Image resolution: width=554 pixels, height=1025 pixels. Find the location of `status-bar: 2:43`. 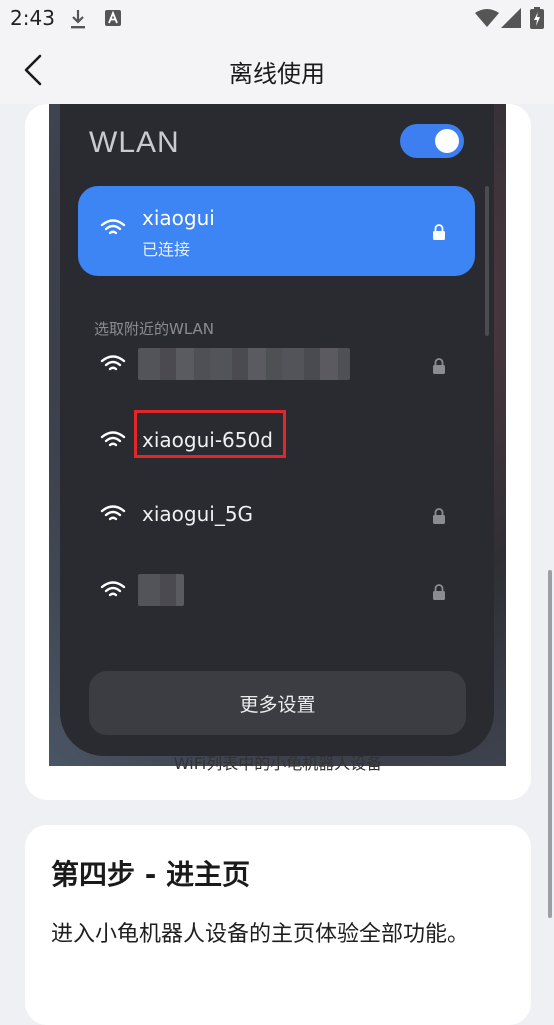

status-bar: 2:43 is located at coordinates (277, 18).